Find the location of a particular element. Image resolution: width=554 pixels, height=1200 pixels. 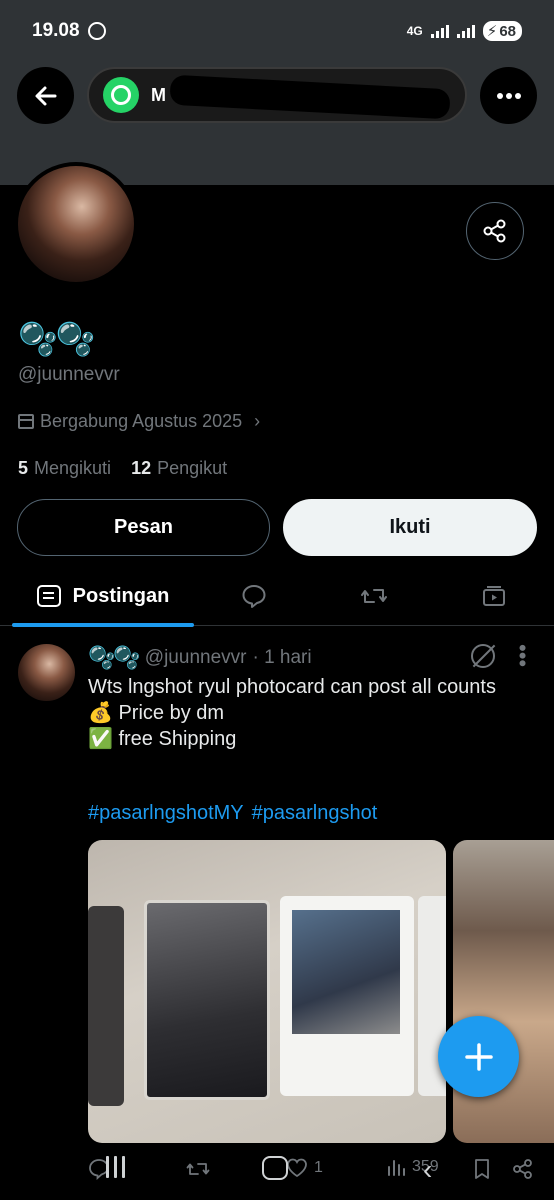

polaroid-photocard is located at coordinates (347, 996).